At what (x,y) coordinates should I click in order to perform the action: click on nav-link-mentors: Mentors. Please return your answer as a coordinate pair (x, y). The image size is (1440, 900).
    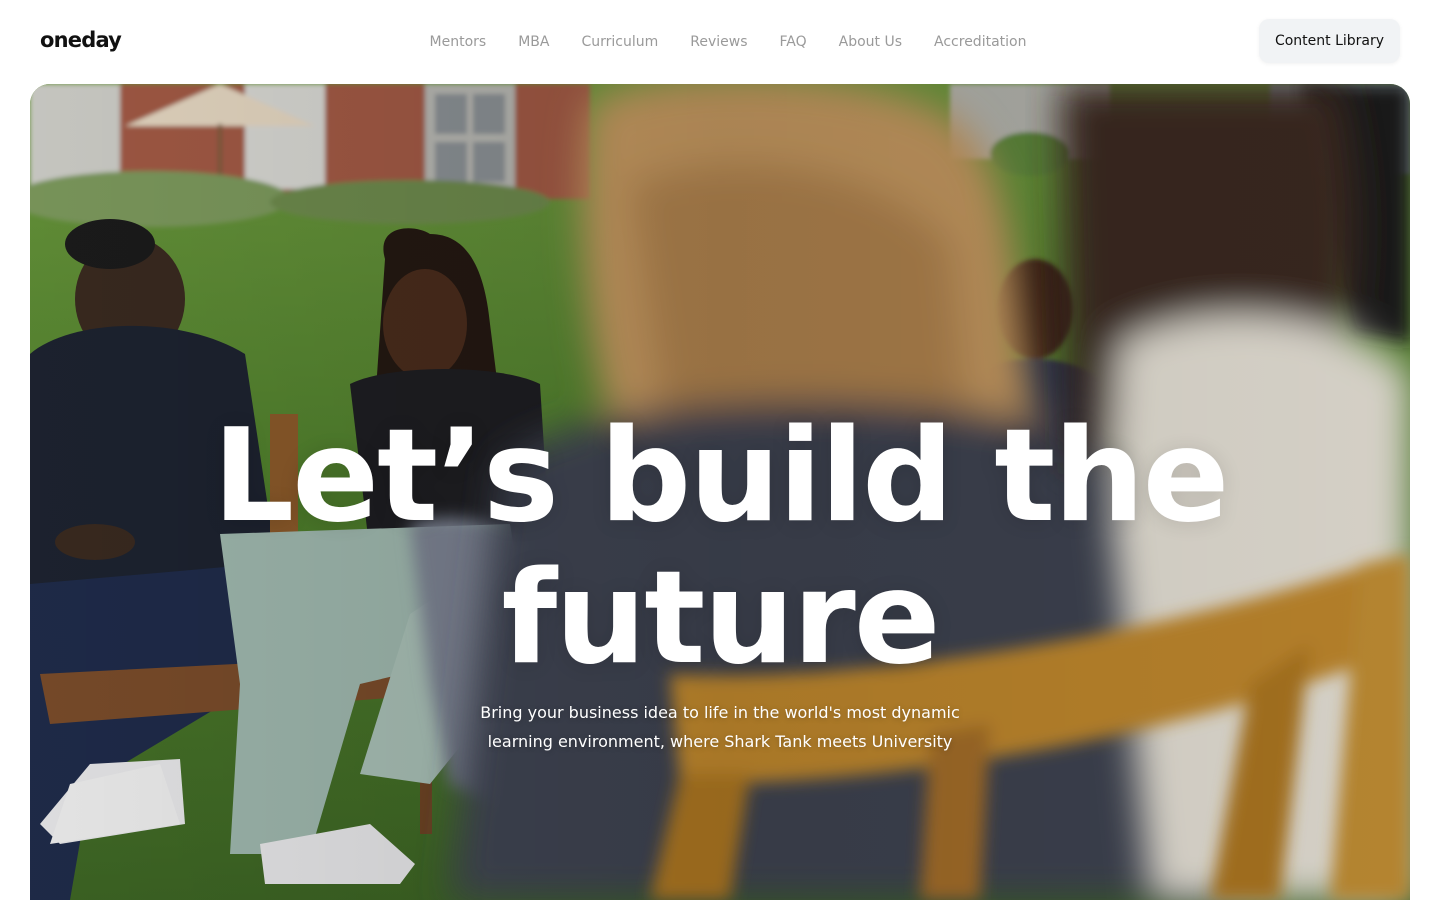
    Looking at the image, I should click on (458, 42).